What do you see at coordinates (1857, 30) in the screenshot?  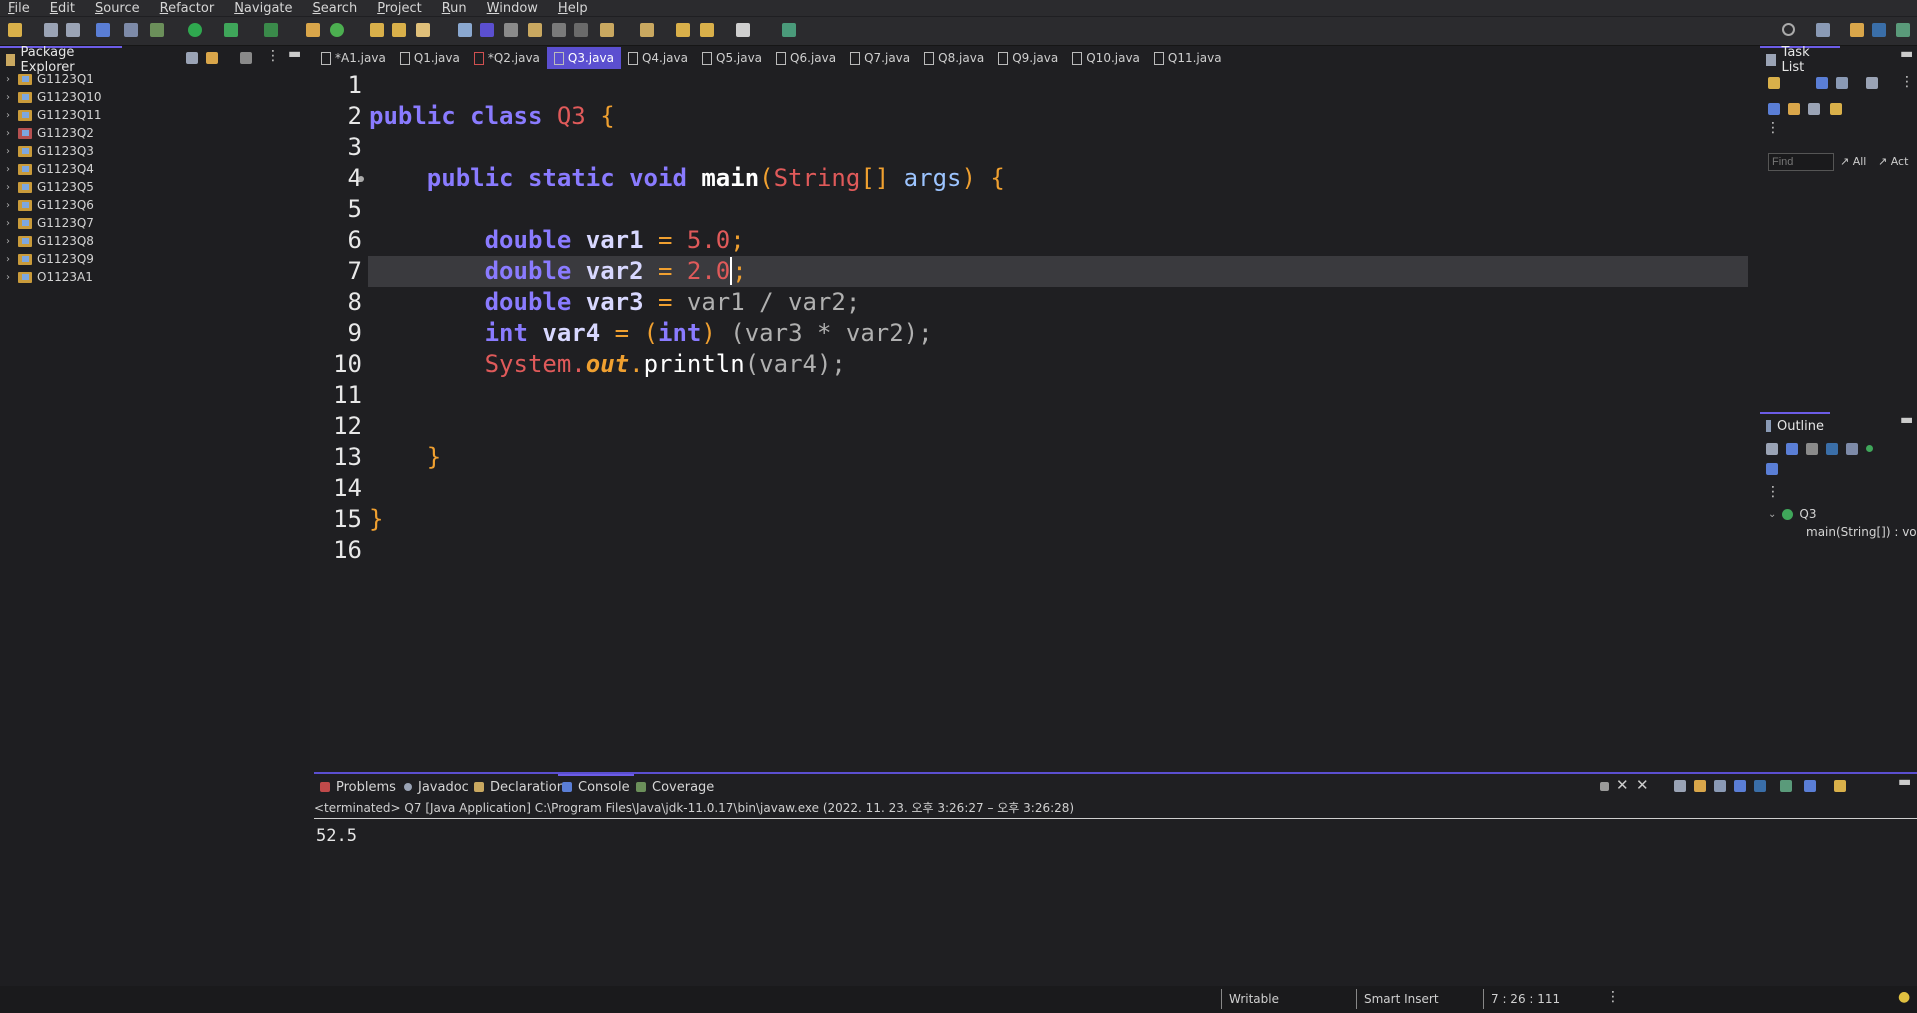 I see `java-perspective-icon` at bounding box center [1857, 30].